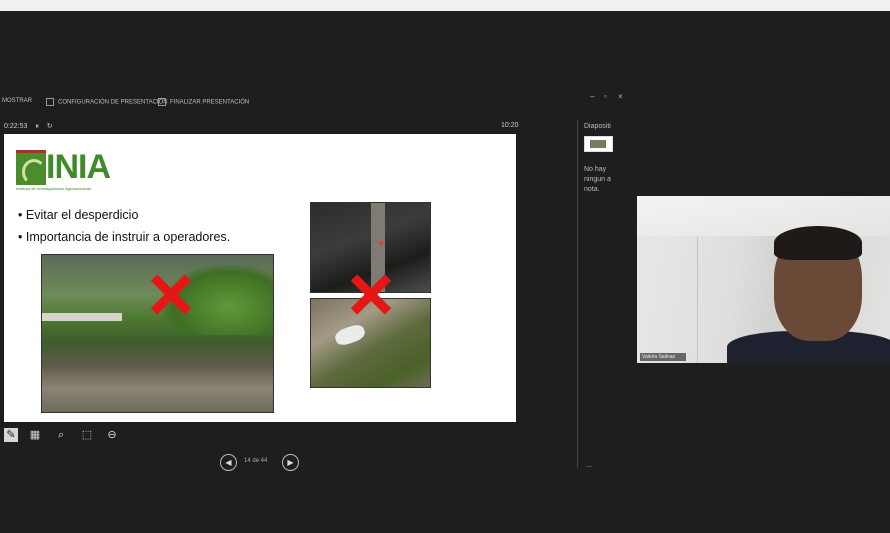  What do you see at coordinates (592, 96) in the screenshot?
I see `minimize-button: –` at bounding box center [592, 96].